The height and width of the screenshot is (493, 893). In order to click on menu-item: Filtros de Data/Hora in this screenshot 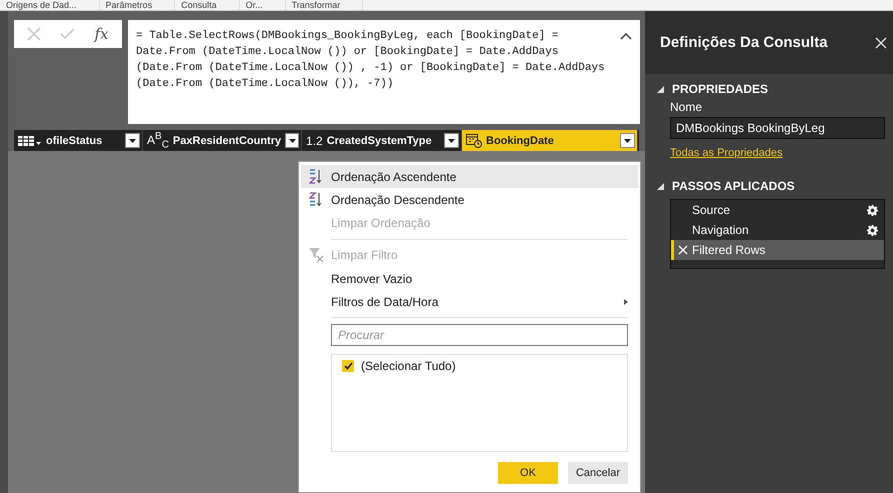, I will do `click(469, 302)`.